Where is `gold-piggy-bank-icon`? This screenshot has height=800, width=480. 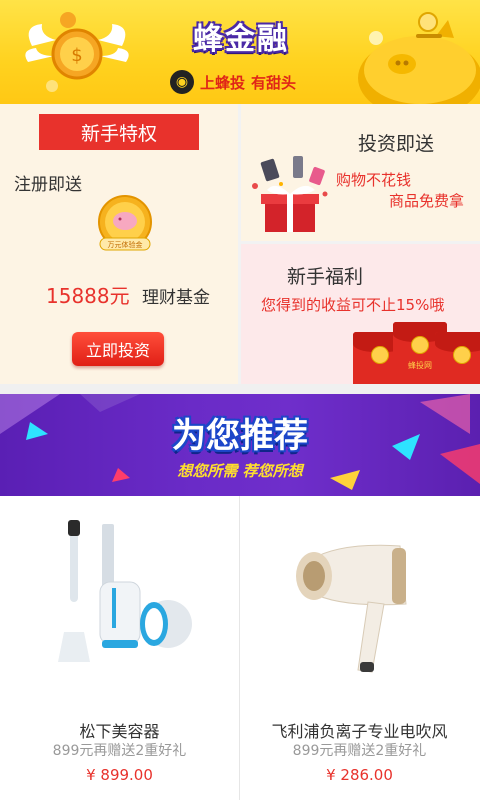
gold-piggy-bank-icon is located at coordinates (419, 58).